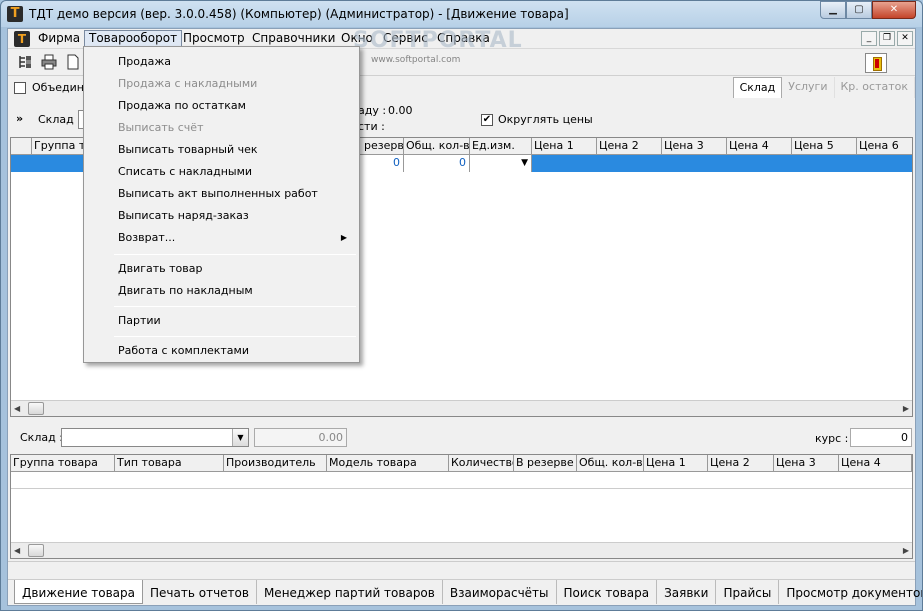 The width and height of the screenshot is (923, 611). I want to click on menu-item-prodazha-po-ostatkam: Продажа по остаткам, so click(221, 106).